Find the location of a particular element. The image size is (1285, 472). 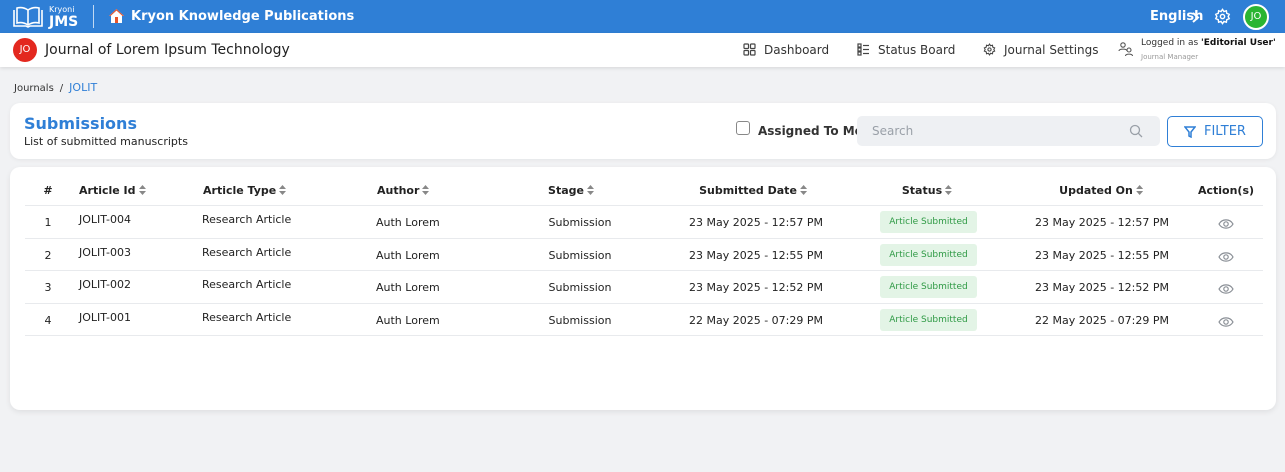

search-icon is located at coordinates (1136, 131).